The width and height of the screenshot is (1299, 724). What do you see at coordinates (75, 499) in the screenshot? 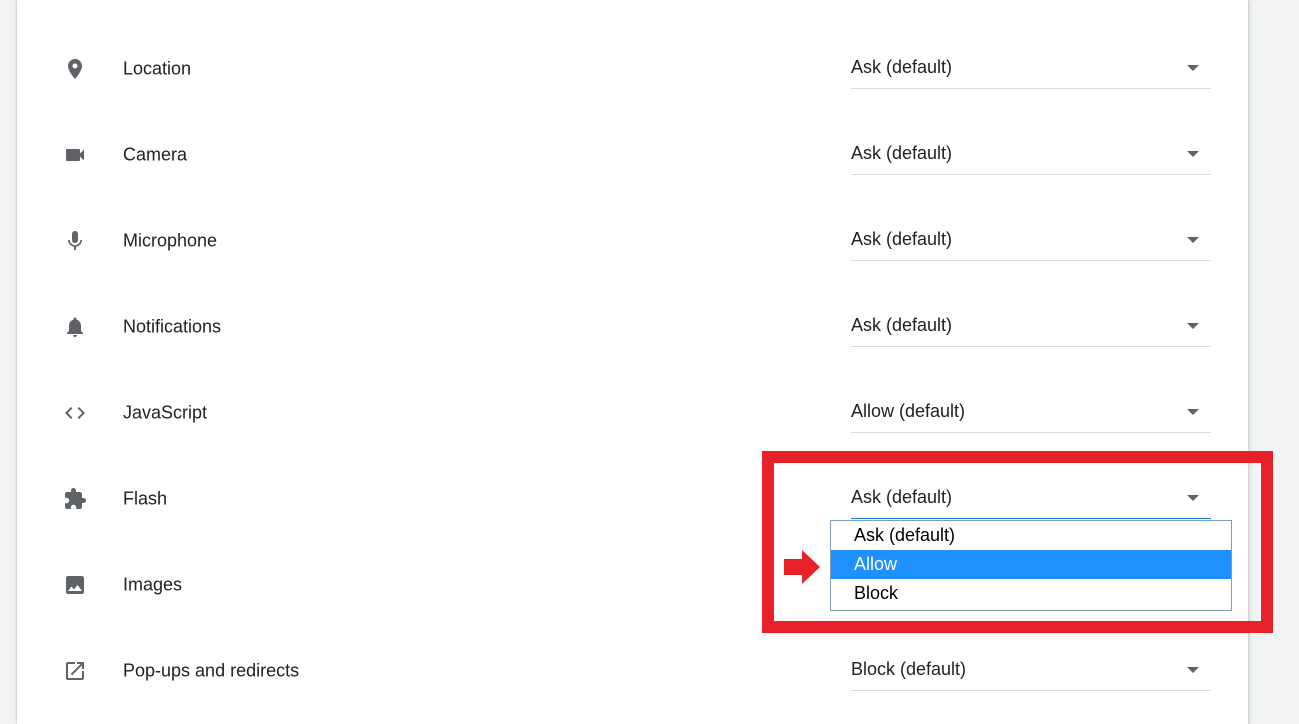
I see `puzzle-icon` at bounding box center [75, 499].